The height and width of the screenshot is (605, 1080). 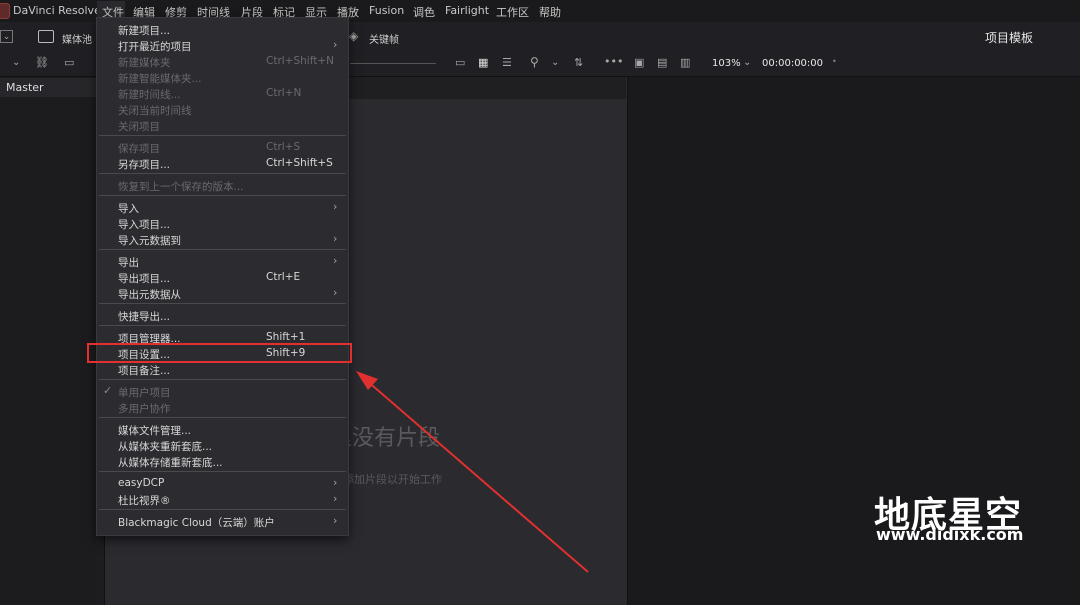 I want to click on watermark-url: www.didixk.com, so click(x=950, y=534).